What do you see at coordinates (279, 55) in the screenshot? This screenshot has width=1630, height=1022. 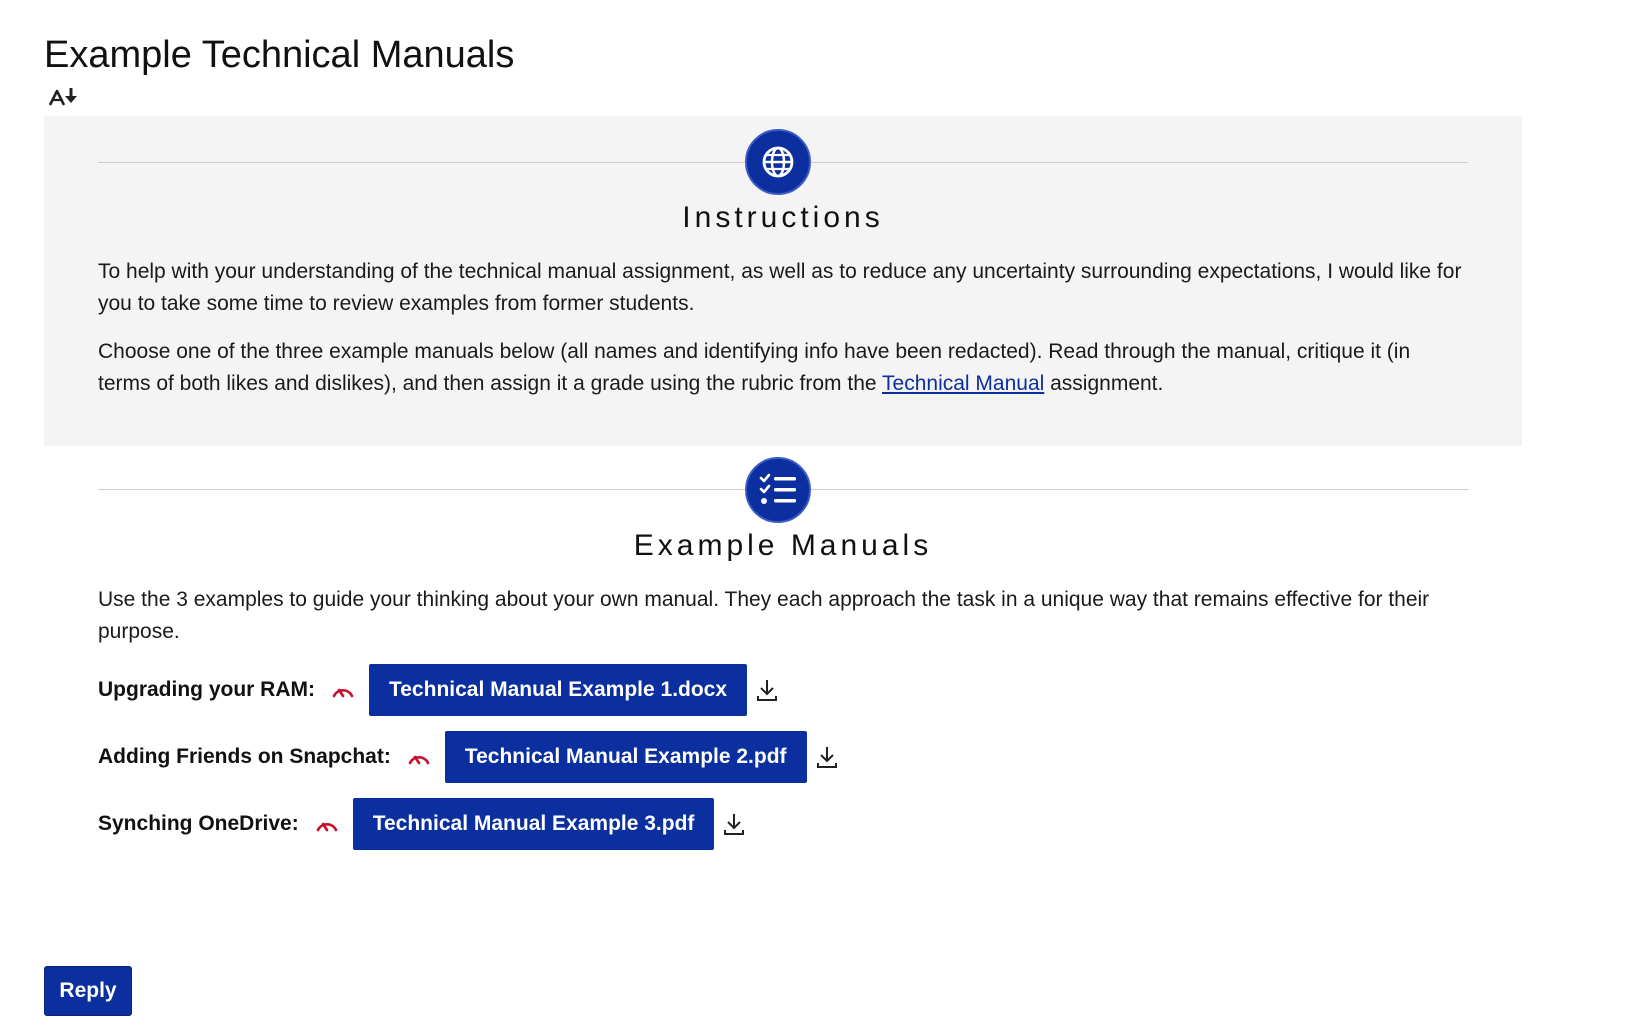 I see `page-title: Example Technical Manuals` at bounding box center [279, 55].